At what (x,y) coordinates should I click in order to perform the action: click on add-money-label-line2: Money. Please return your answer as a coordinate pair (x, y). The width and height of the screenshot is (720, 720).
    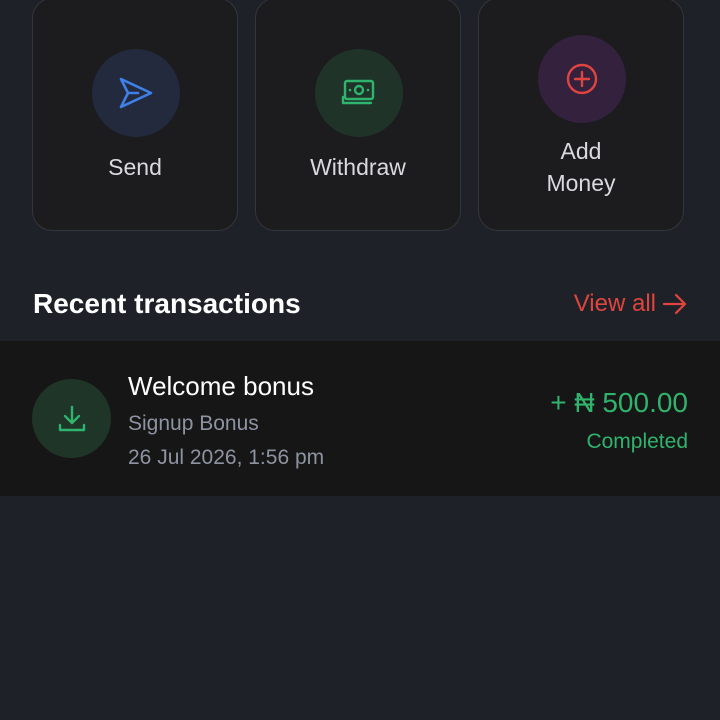
    Looking at the image, I should click on (581, 183).